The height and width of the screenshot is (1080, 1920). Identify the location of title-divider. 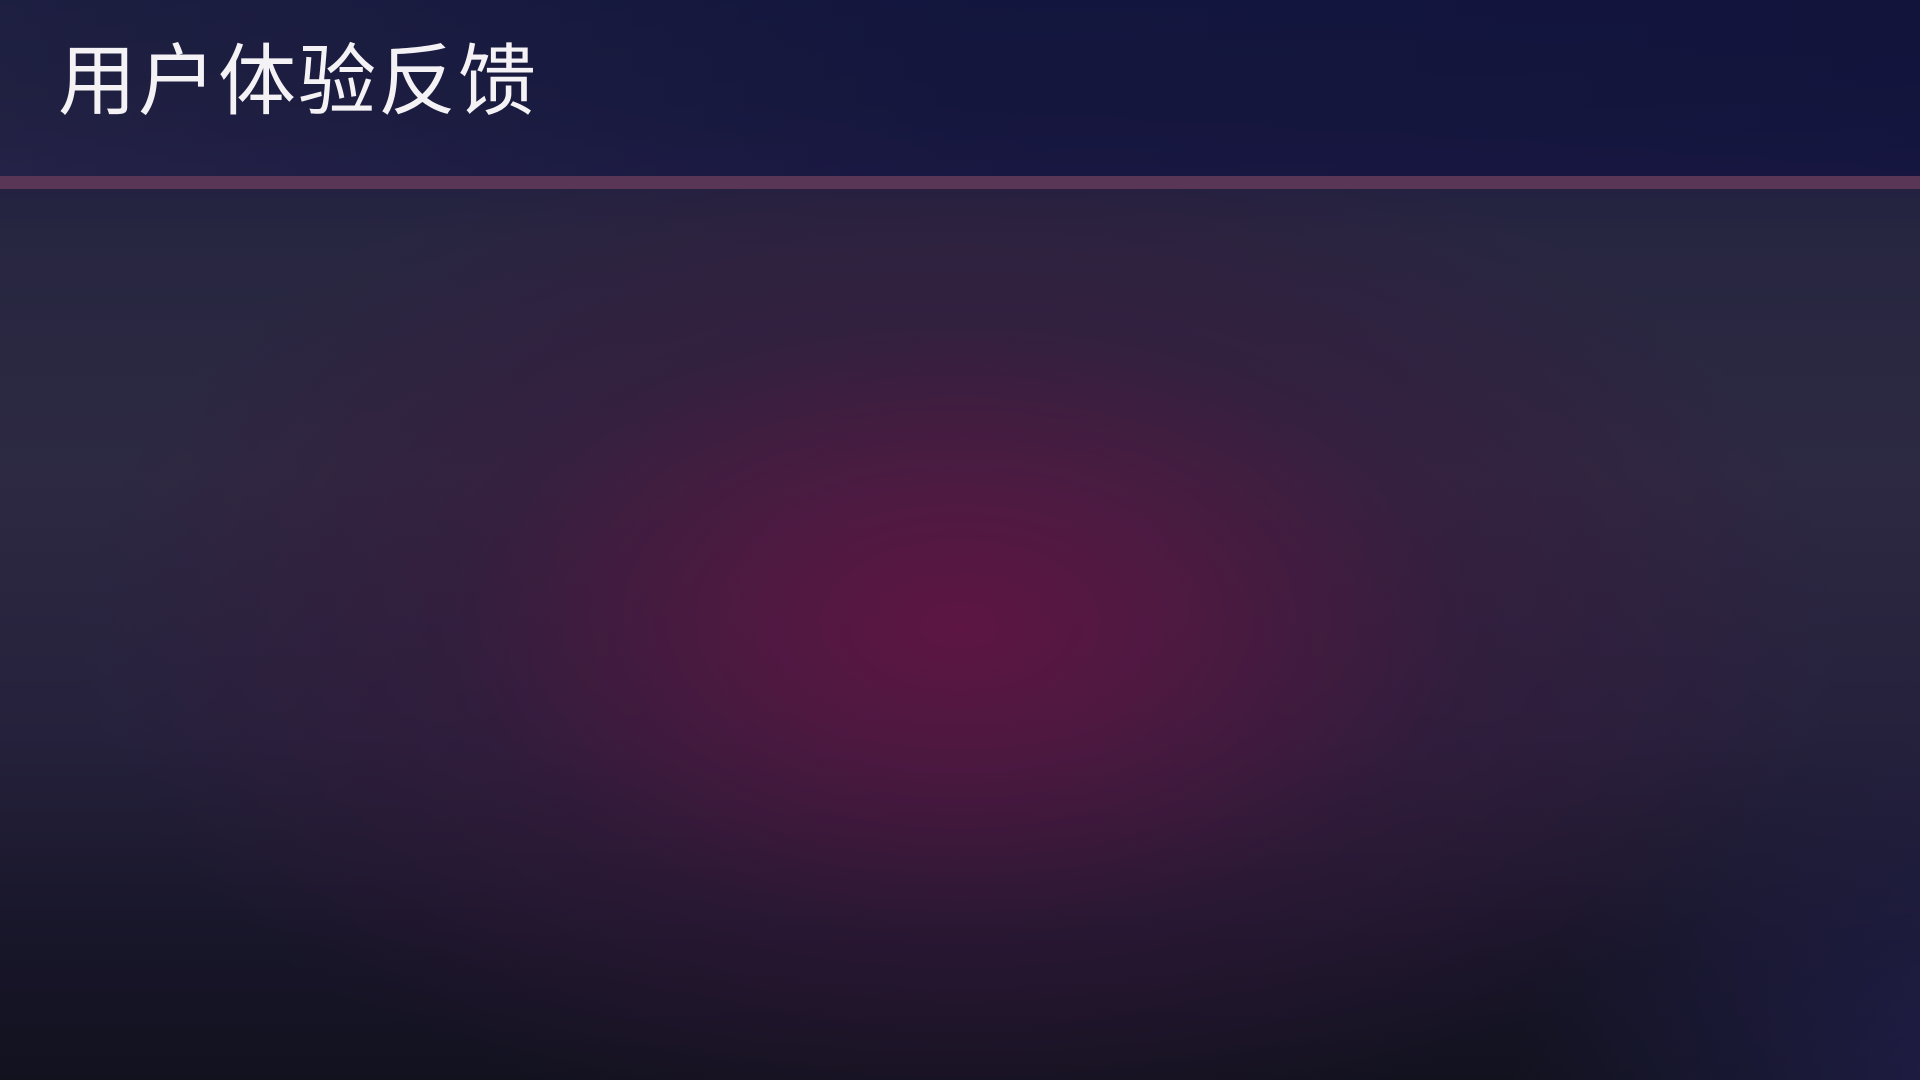
(960, 182).